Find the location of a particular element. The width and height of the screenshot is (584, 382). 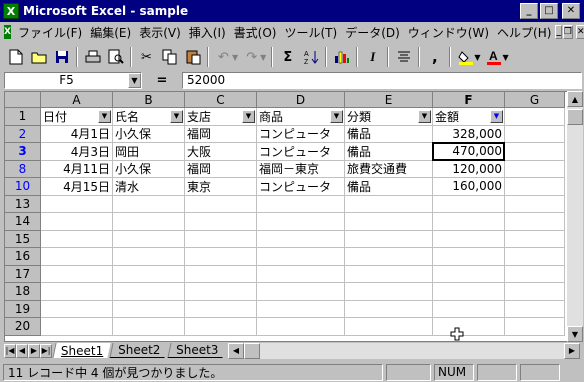

doc-restore-button: ❐ is located at coordinates (567, 32).